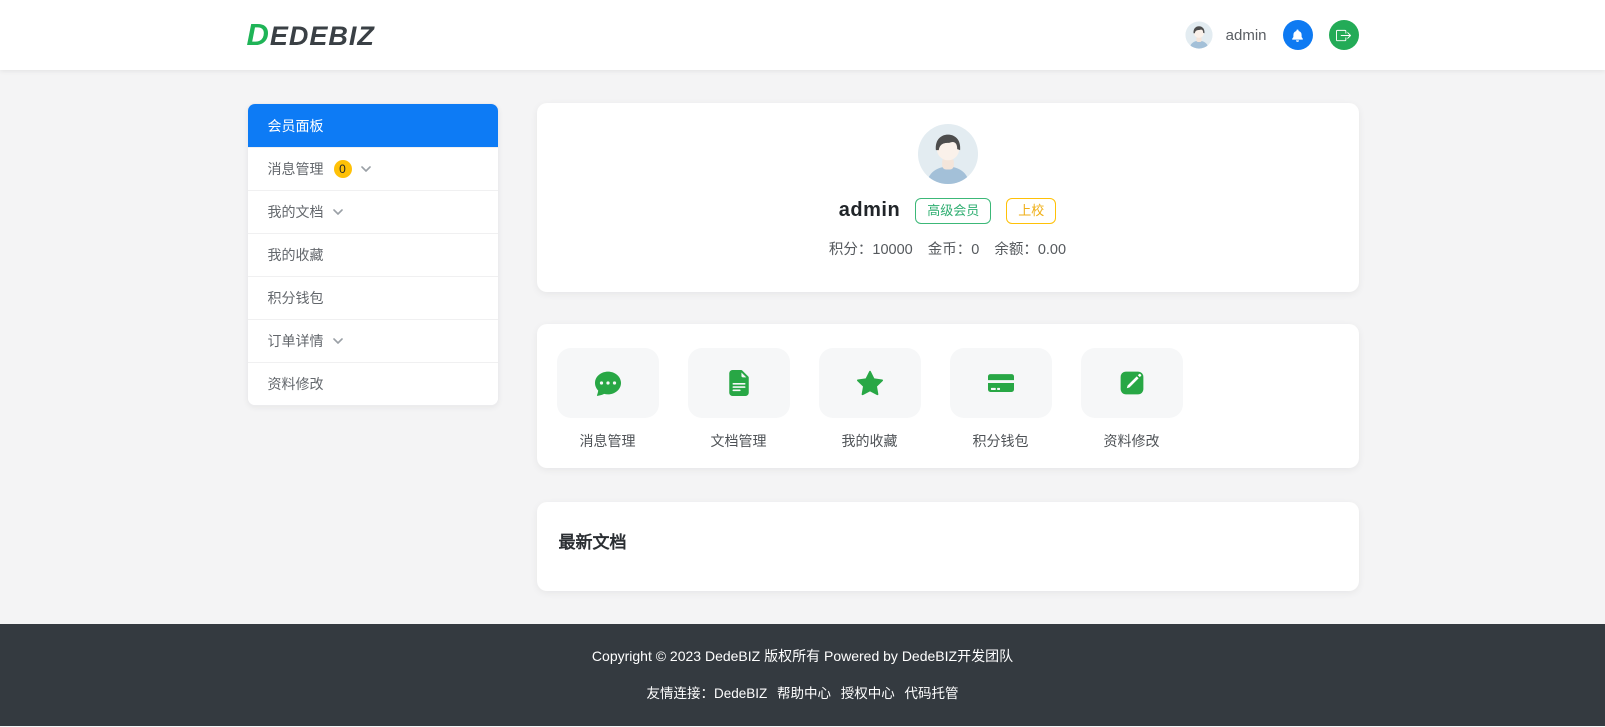 This screenshot has height=727, width=1605. I want to click on shortcut-wallet: 积分钱包, so click(1000, 408).